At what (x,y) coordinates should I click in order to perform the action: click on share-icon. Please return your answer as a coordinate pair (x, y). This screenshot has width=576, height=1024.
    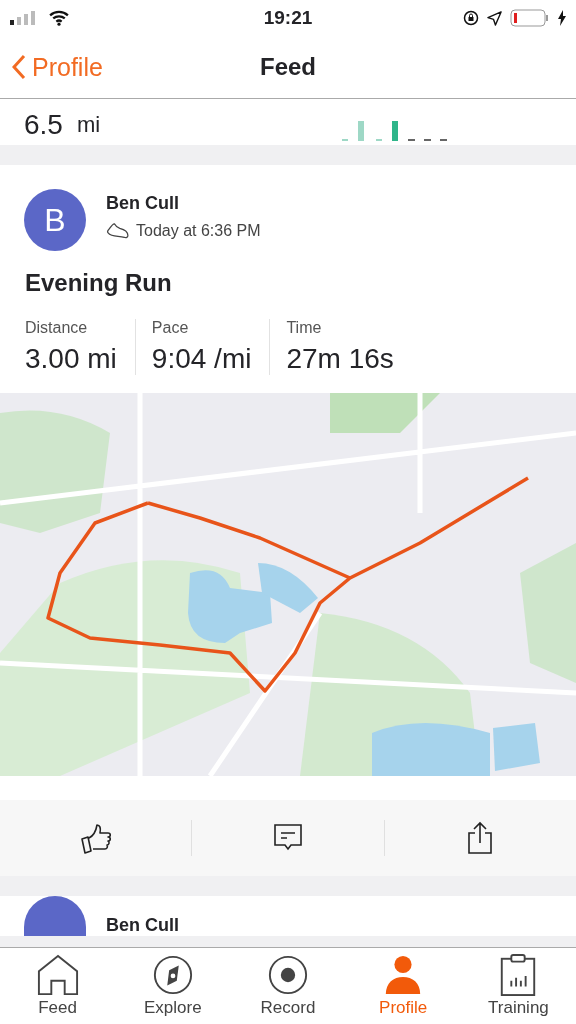
    Looking at the image, I should click on (480, 838).